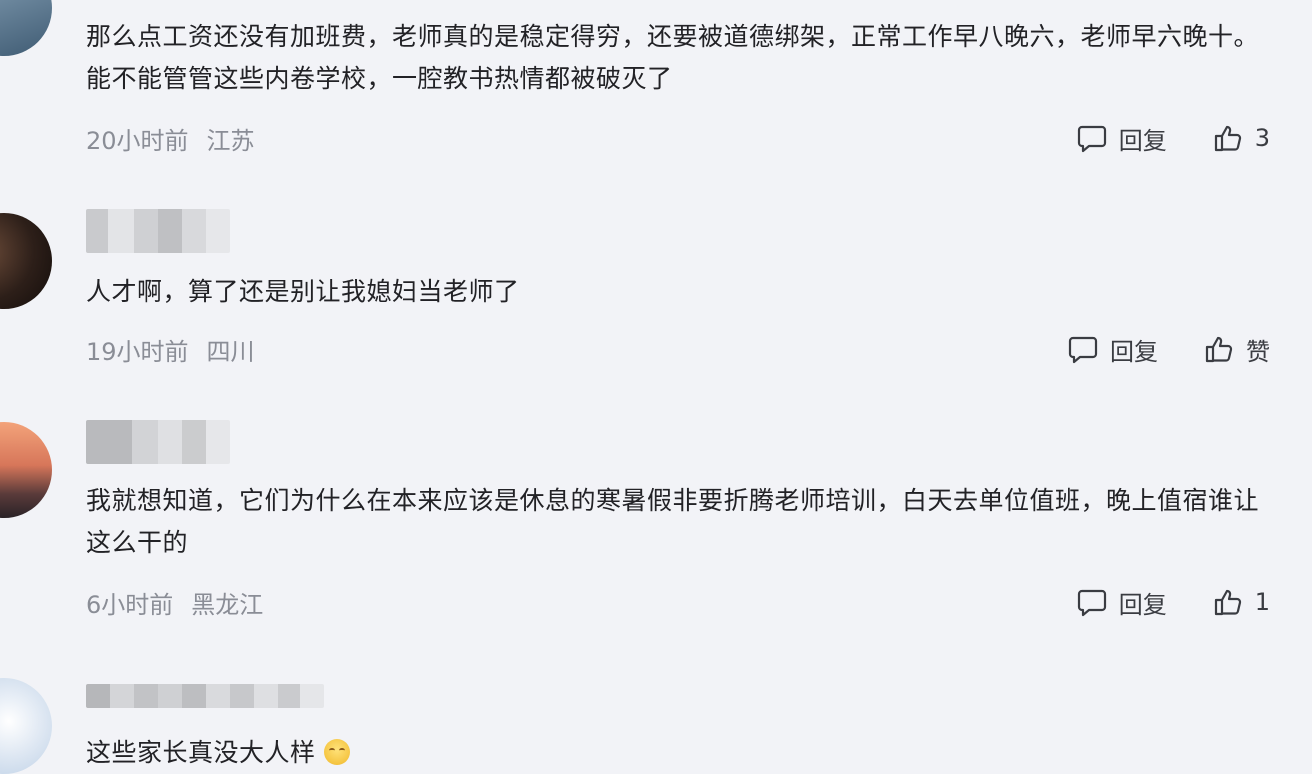  What do you see at coordinates (336, 752) in the screenshot?
I see `smirk-emoji` at bounding box center [336, 752].